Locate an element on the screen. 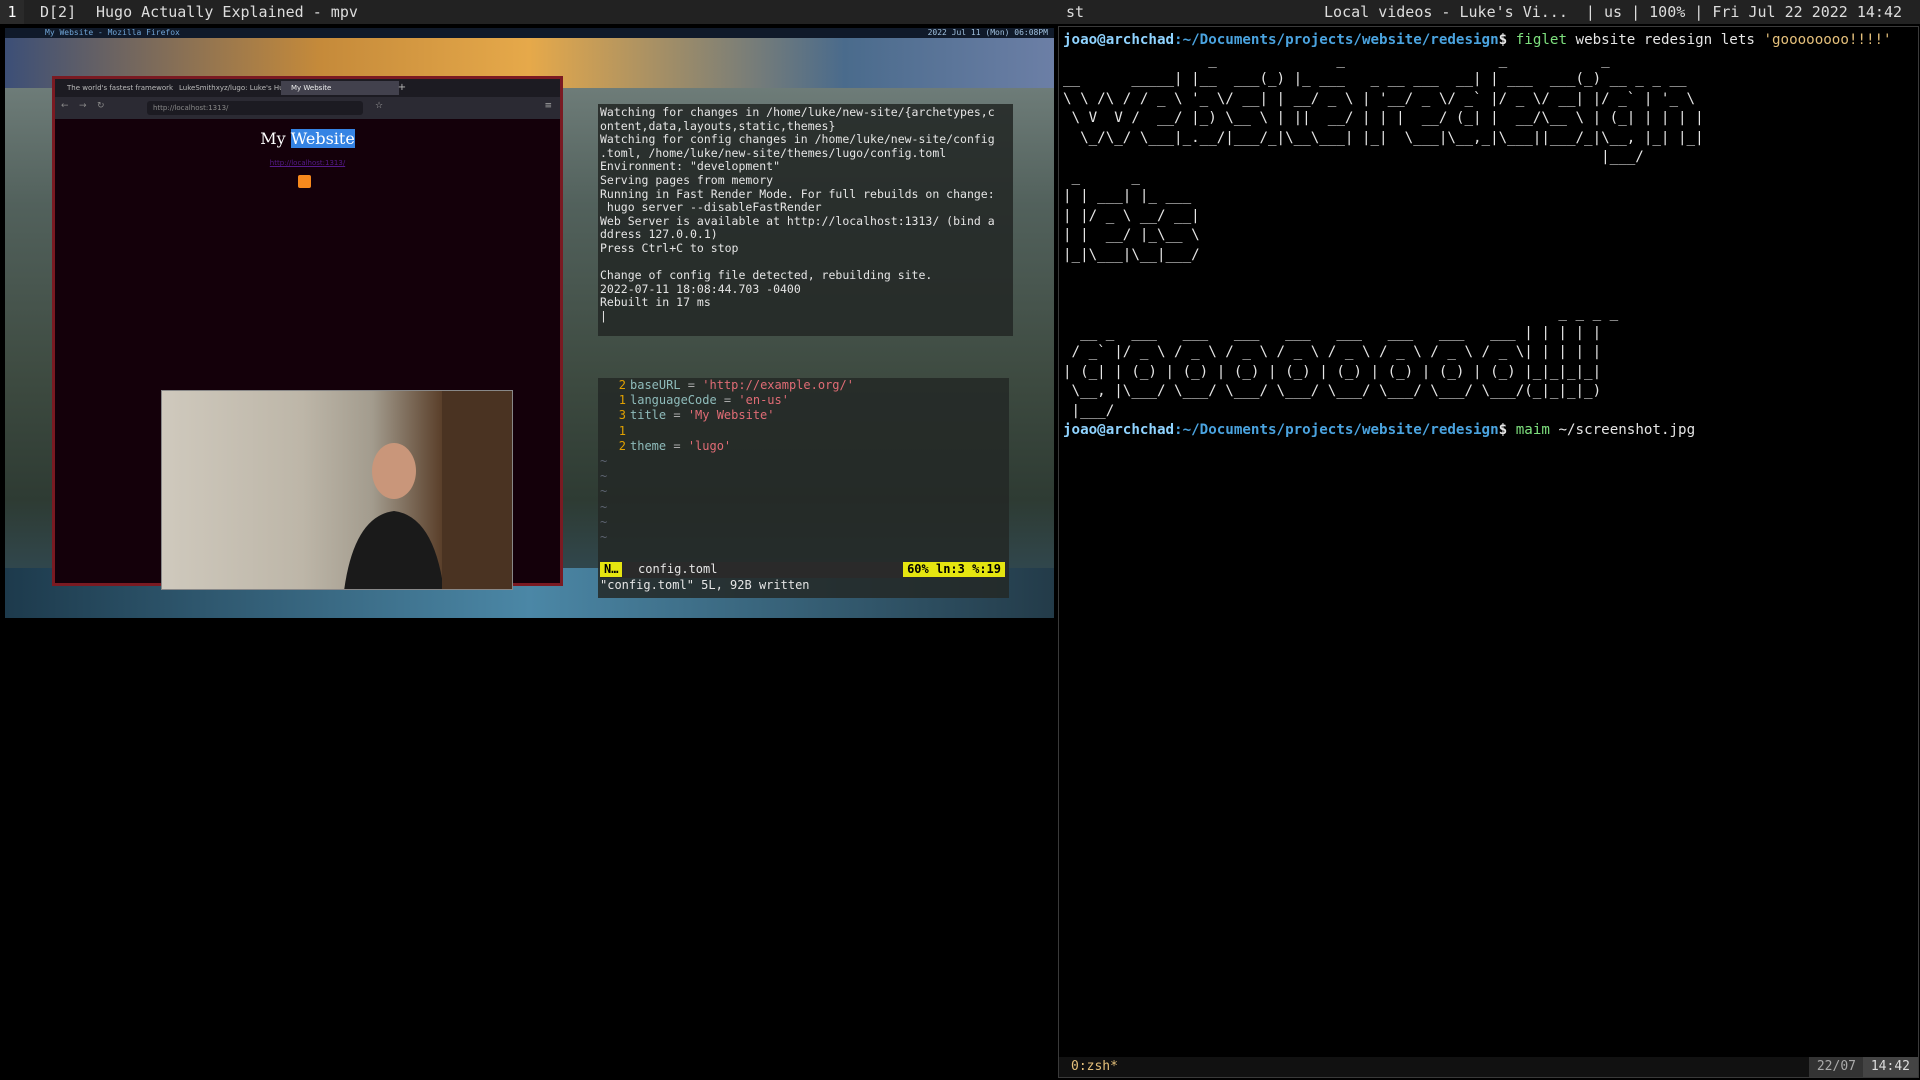  new-tab-icon: + is located at coordinates (402, 88).